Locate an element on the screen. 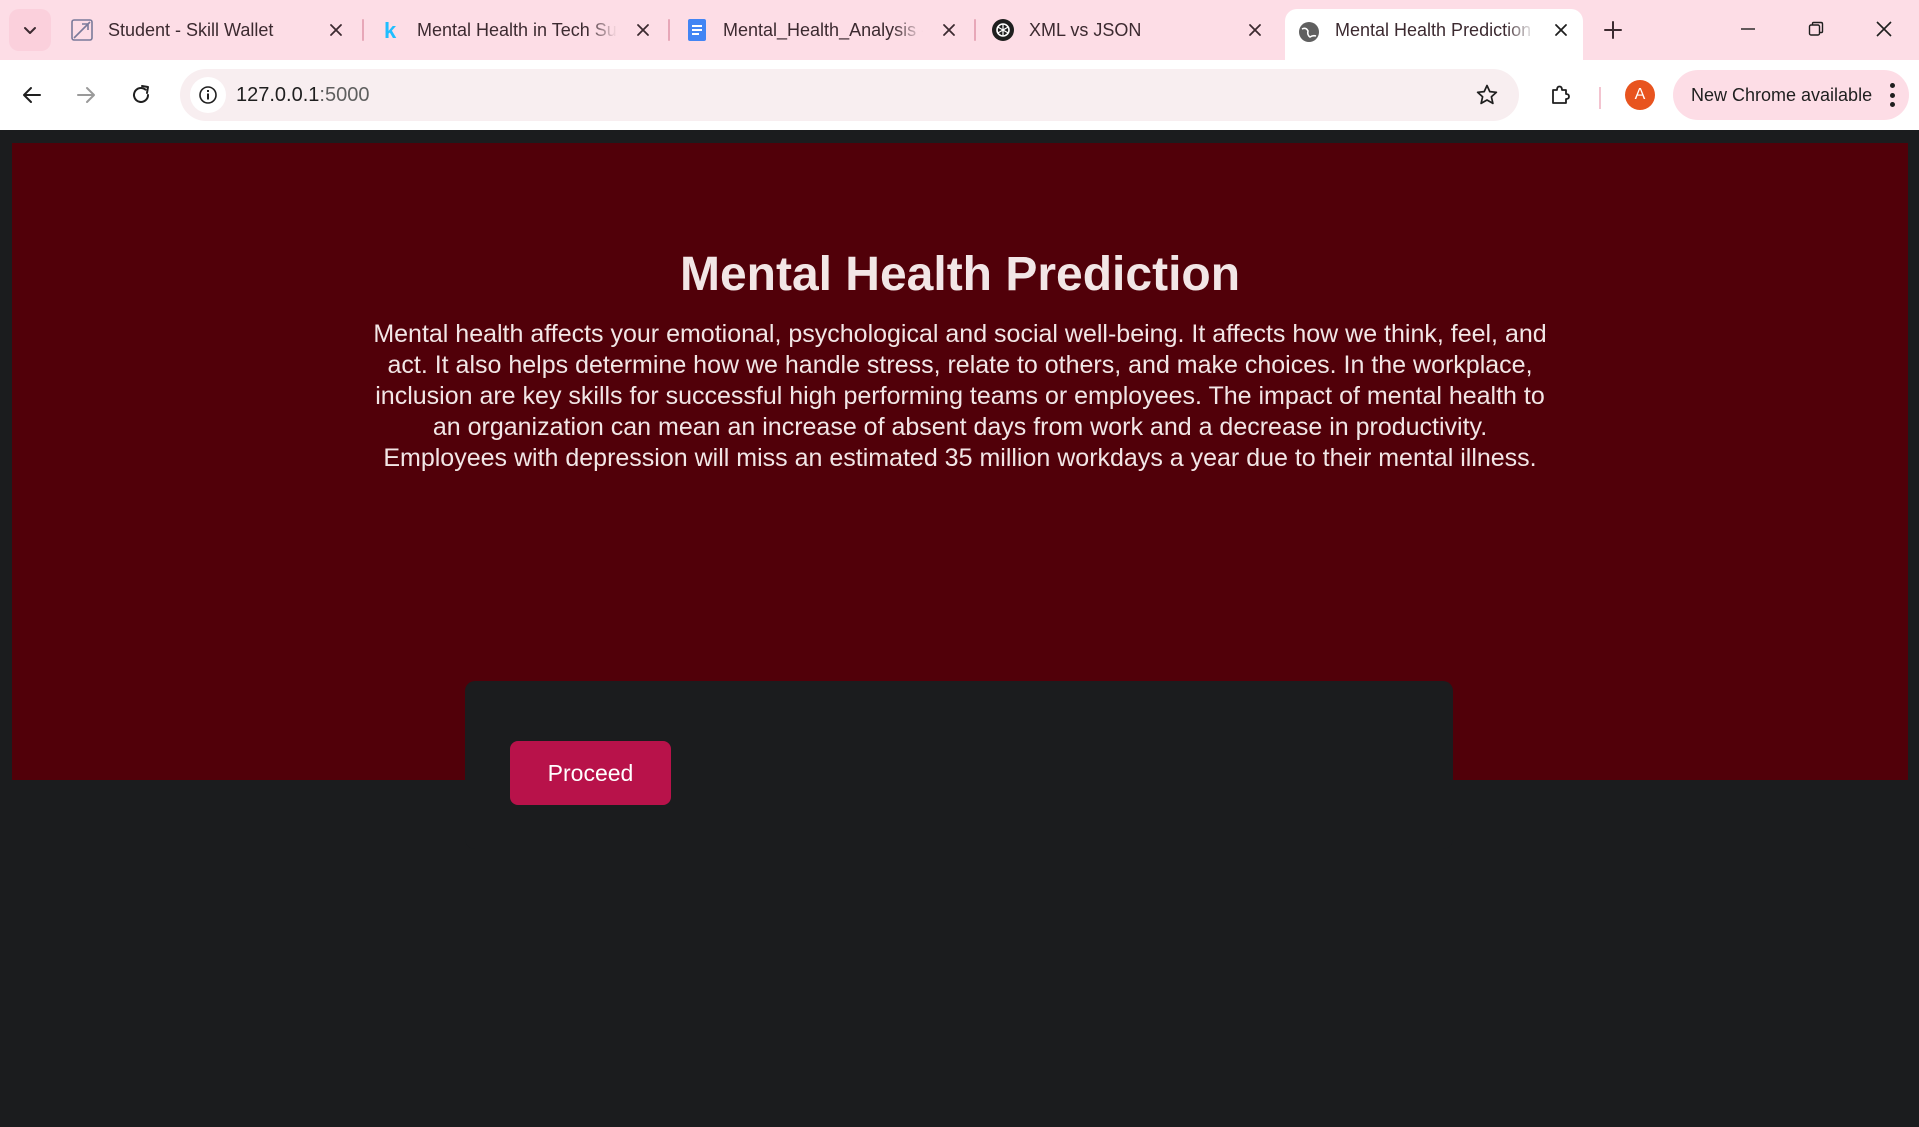  google-docs-icon is located at coordinates (697, 30).